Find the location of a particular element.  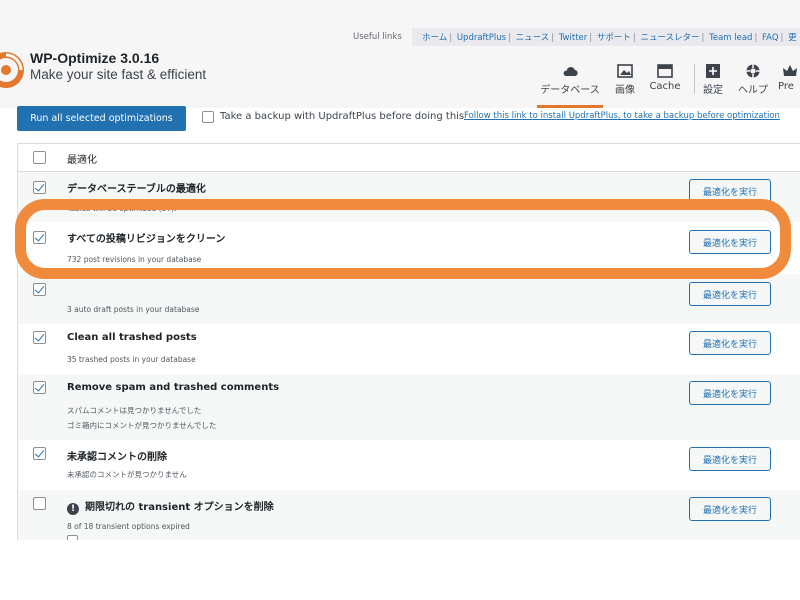

link-faq: FAQ is located at coordinates (770, 38).